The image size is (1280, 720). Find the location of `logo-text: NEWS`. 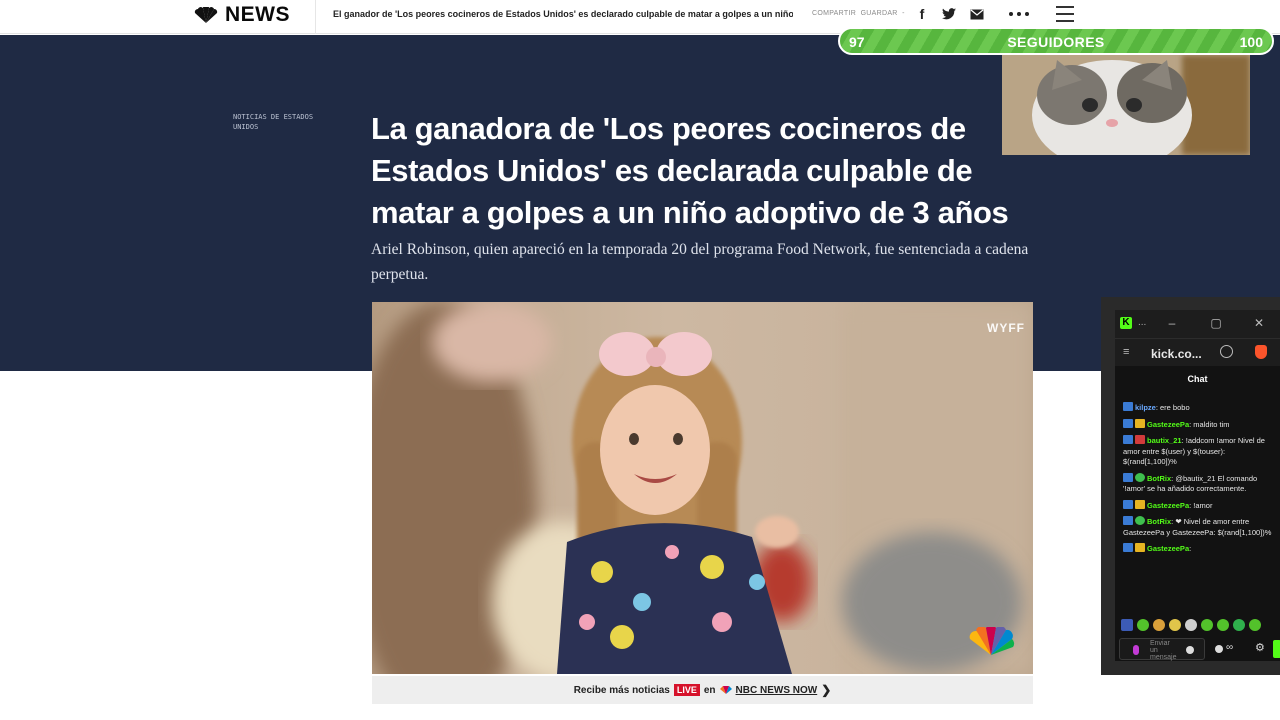

logo-text: NEWS is located at coordinates (257, 14).